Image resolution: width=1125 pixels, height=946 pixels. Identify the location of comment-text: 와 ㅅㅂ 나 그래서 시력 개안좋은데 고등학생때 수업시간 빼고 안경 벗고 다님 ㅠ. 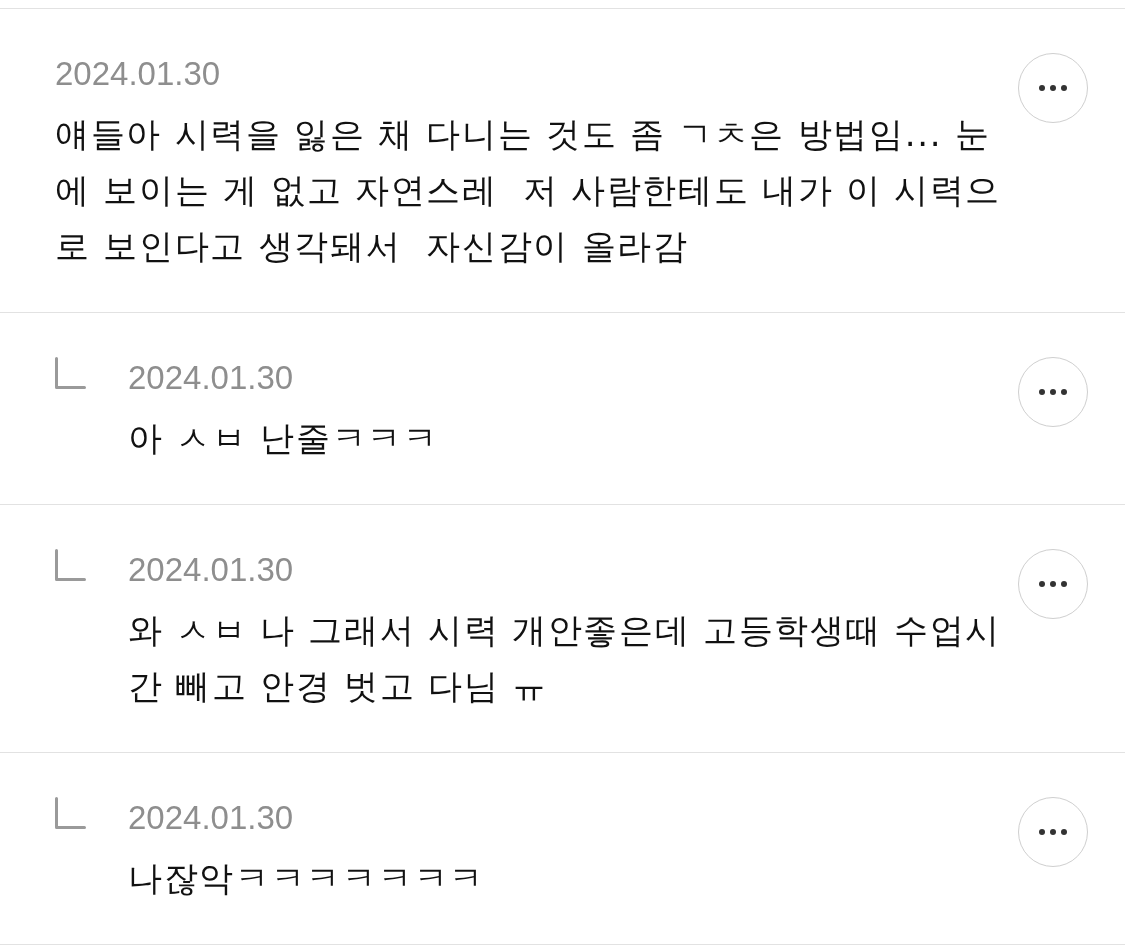
(565, 658).